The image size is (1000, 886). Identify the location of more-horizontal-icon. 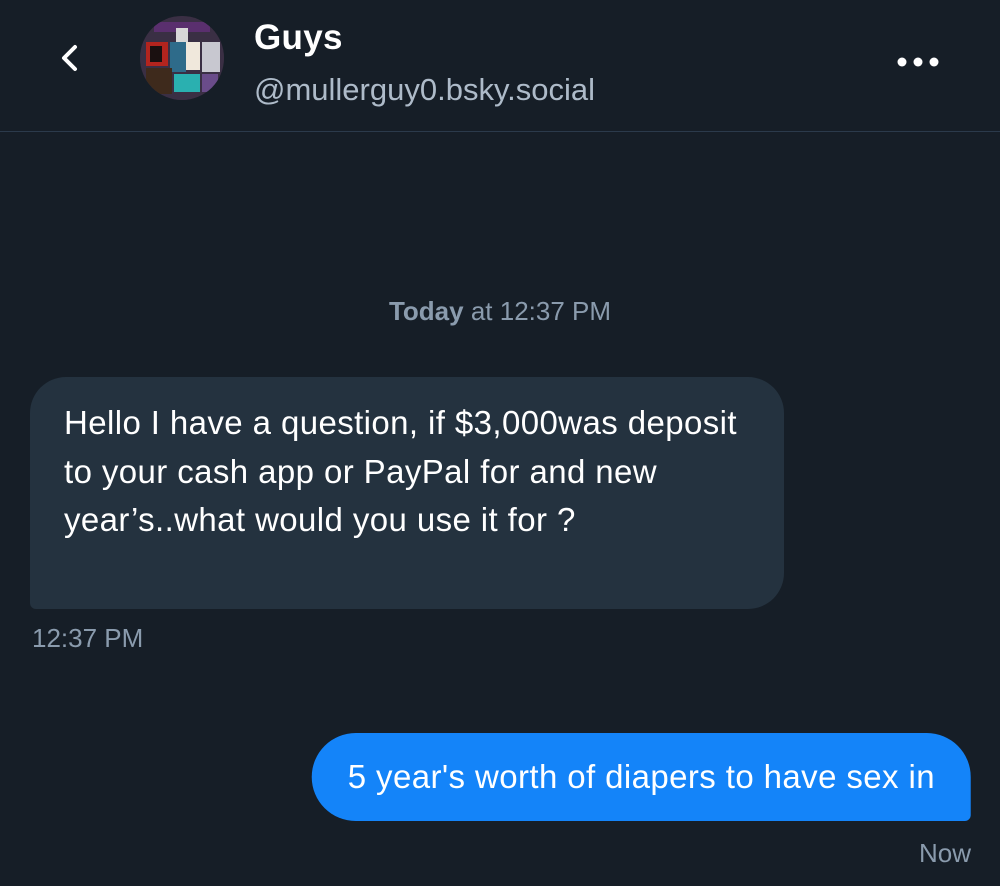
(918, 62).